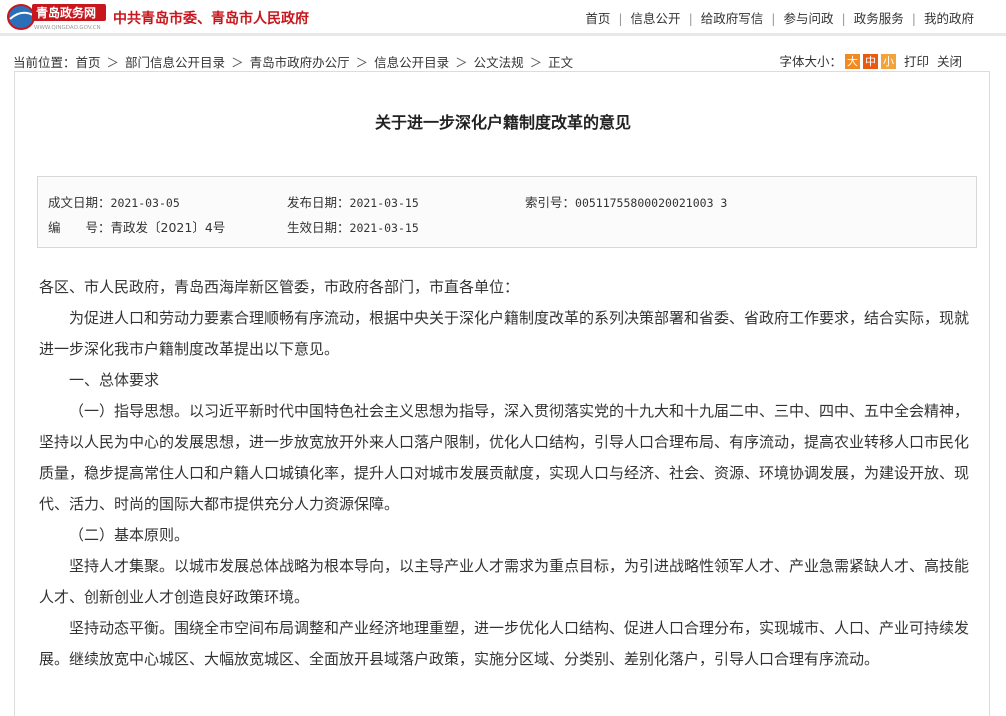 This screenshot has height=716, width=1006. Describe the element at coordinates (114, 380) in the screenshot. I see `body-section-heading: 一、总体要求` at that location.